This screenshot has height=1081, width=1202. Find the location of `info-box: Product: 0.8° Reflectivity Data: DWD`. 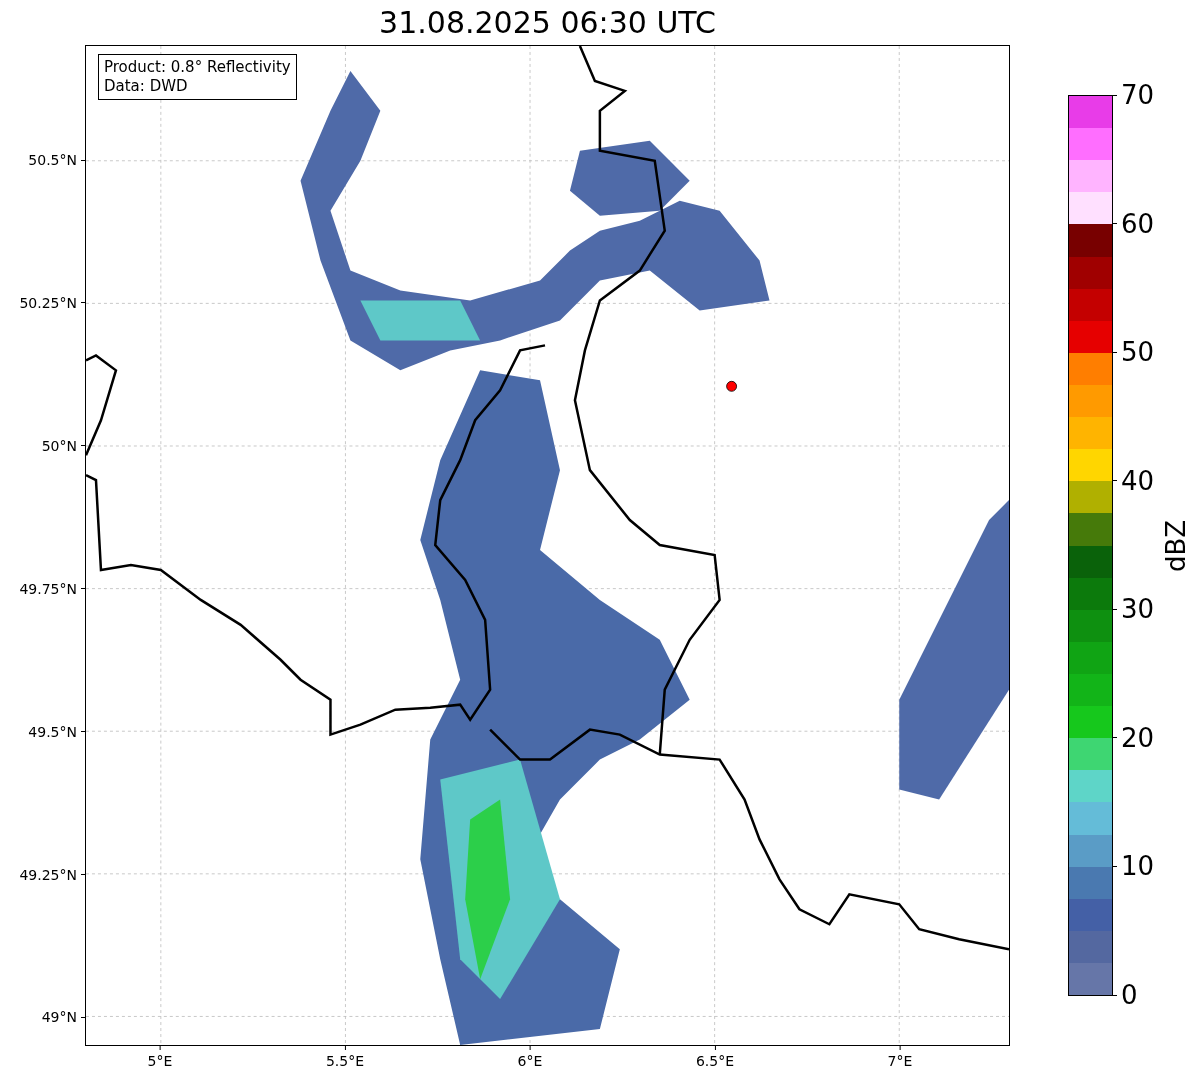

info-box: Product: 0.8° Reflectivity Data: DWD is located at coordinates (197, 77).